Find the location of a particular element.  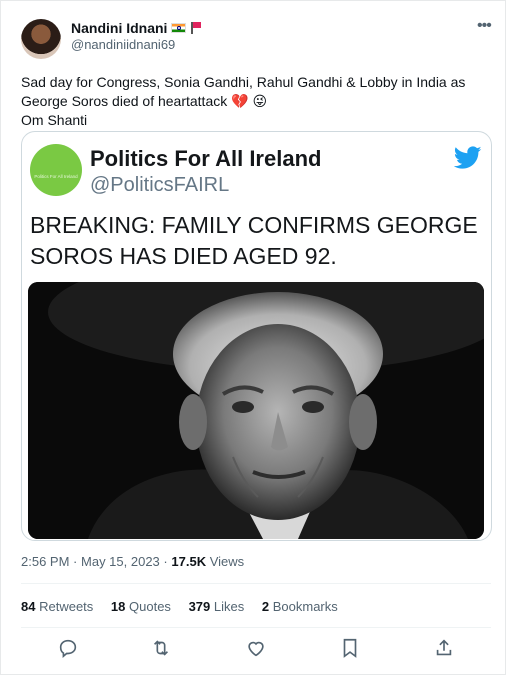

card-account-name: Politics For All Ireland is located at coordinates (206, 158).